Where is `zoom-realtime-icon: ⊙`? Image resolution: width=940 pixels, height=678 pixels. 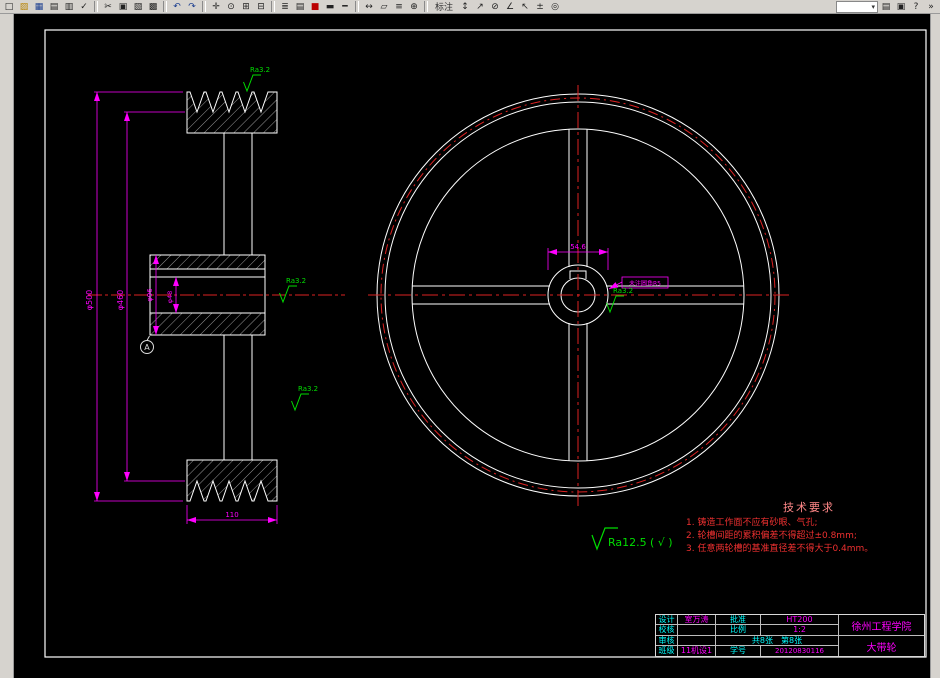
zoom-realtime-icon: ⊙ is located at coordinates (231, 7).